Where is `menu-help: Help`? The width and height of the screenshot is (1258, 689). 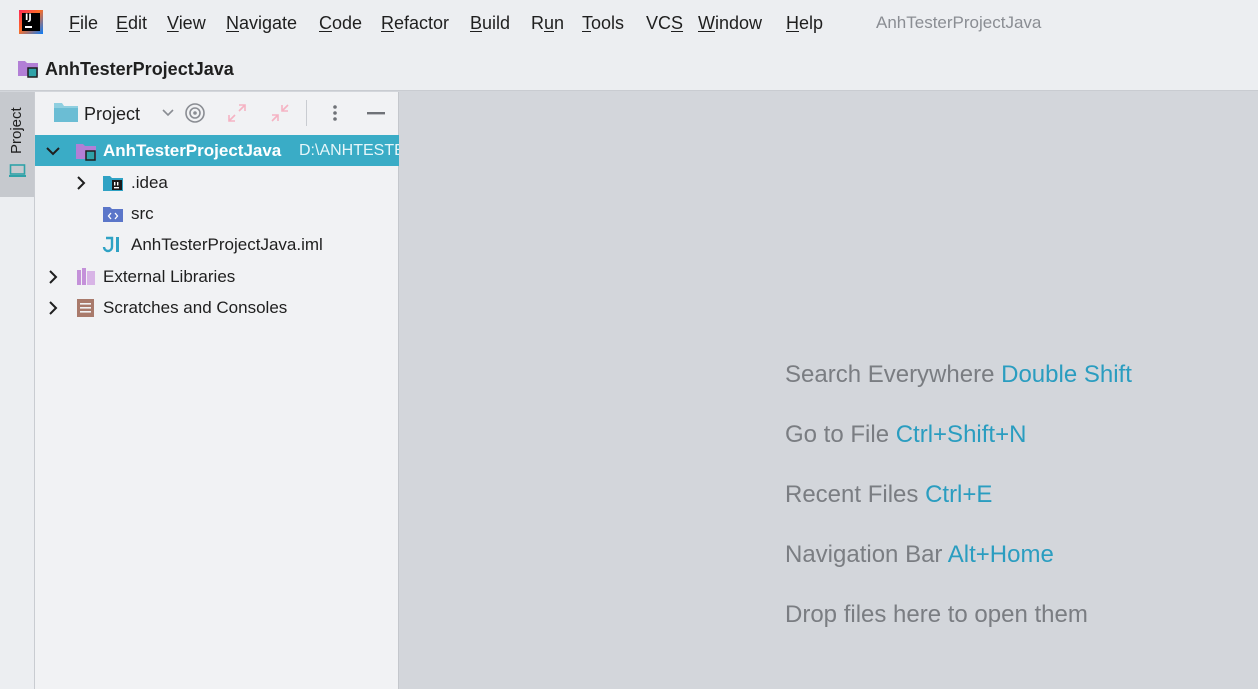
menu-help: Help is located at coordinates (804, 23).